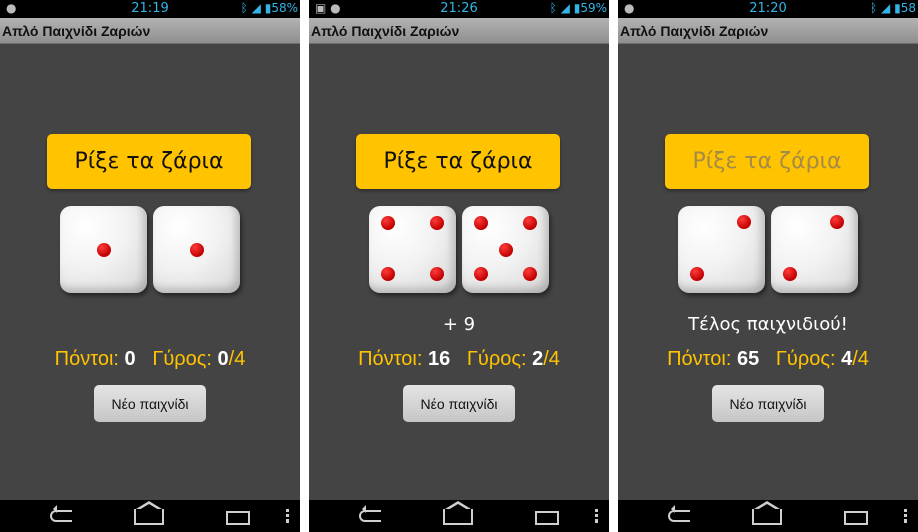  Describe the element at coordinates (459, 359) in the screenshot. I see `score-line: Πόντοι: 16 Γύρος: 2/4` at that location.